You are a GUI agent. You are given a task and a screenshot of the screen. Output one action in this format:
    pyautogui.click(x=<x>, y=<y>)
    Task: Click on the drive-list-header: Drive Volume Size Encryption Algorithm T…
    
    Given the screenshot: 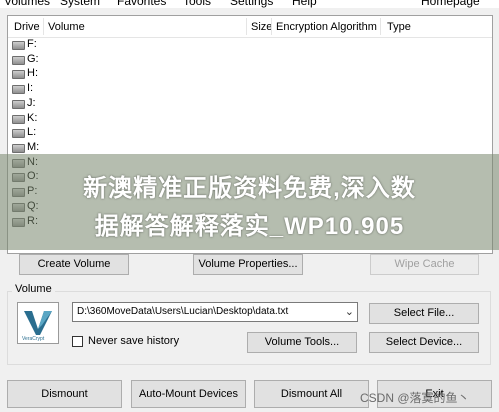 What is the action you would take?
    pyautogui.click(x=250, y=27)
    